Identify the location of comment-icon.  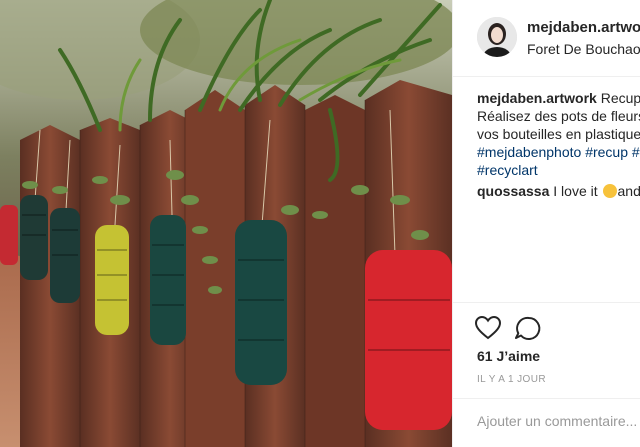
(528, 328).